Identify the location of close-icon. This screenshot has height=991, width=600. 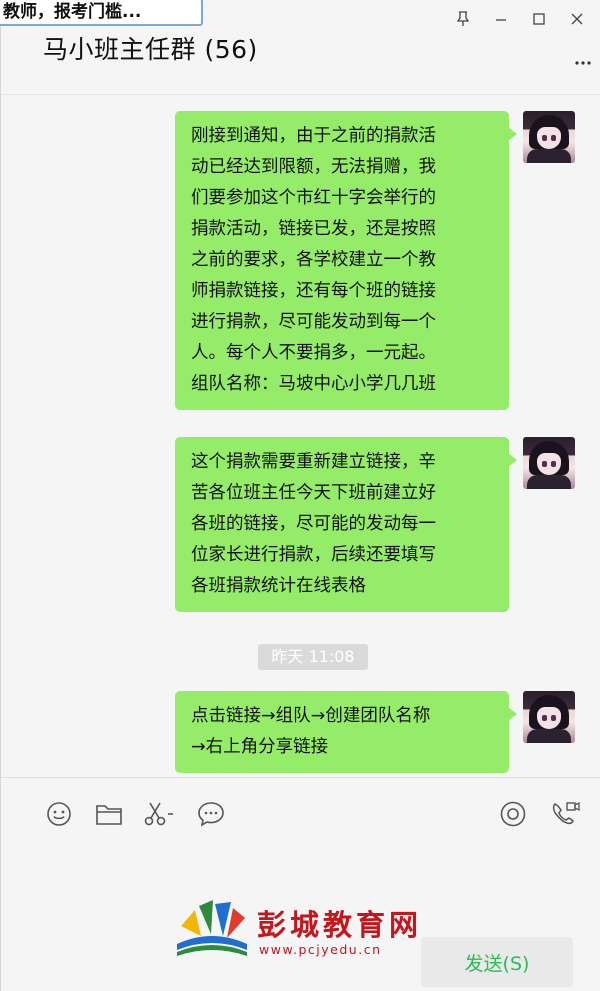
(577, 19).